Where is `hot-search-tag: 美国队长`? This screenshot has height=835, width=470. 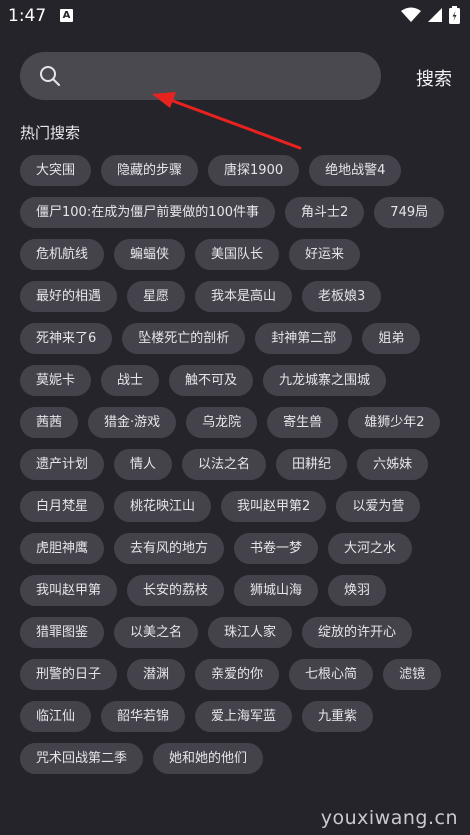
hot-search-tag: 美国队长 is located at coordinates (237, 254).